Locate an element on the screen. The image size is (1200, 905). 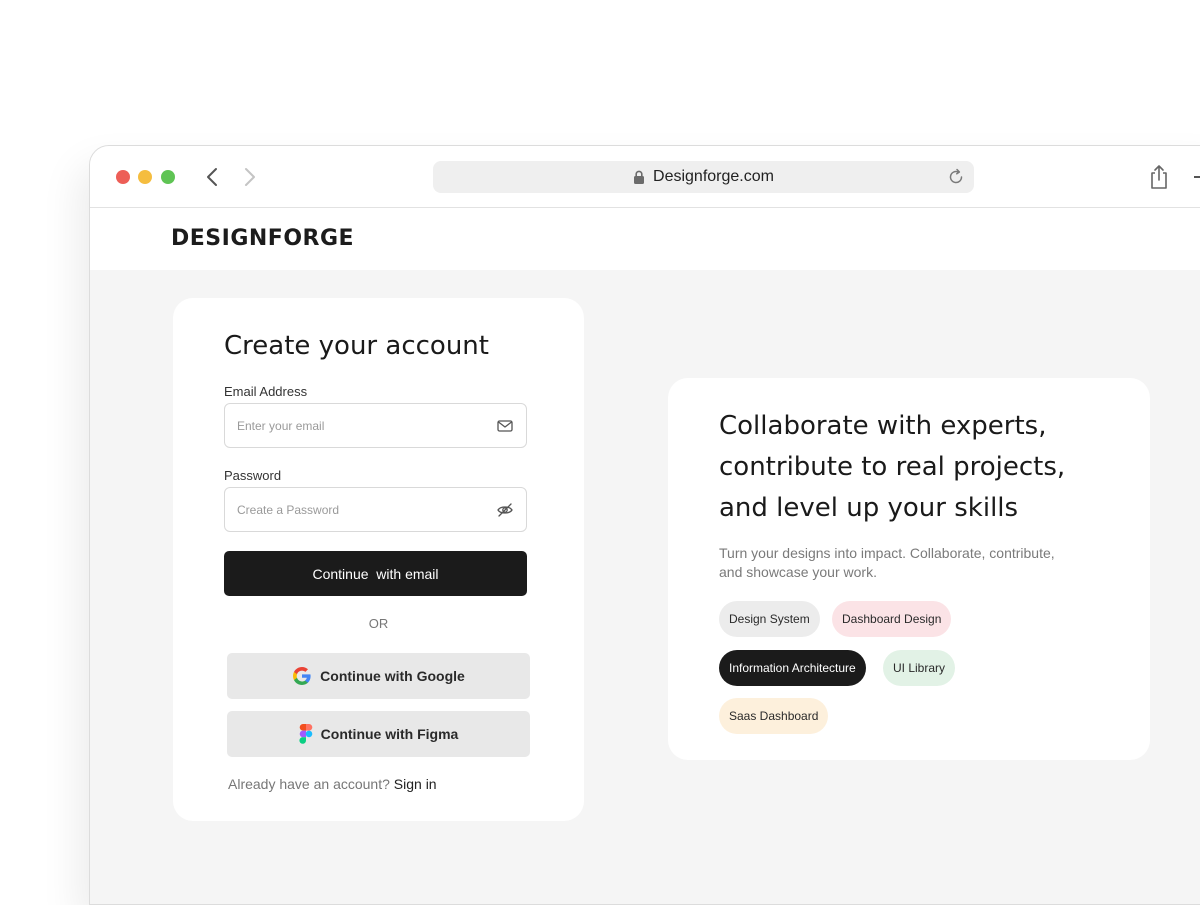
password-field-wrapper is located at coordinates (375, 509).